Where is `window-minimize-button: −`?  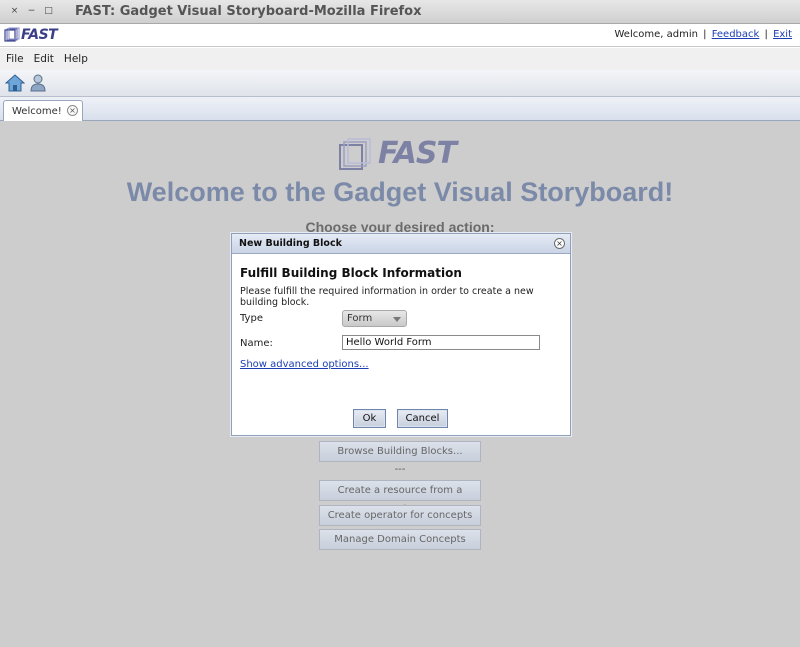 window-minimize-button: − is located at coordinates (31, 11).